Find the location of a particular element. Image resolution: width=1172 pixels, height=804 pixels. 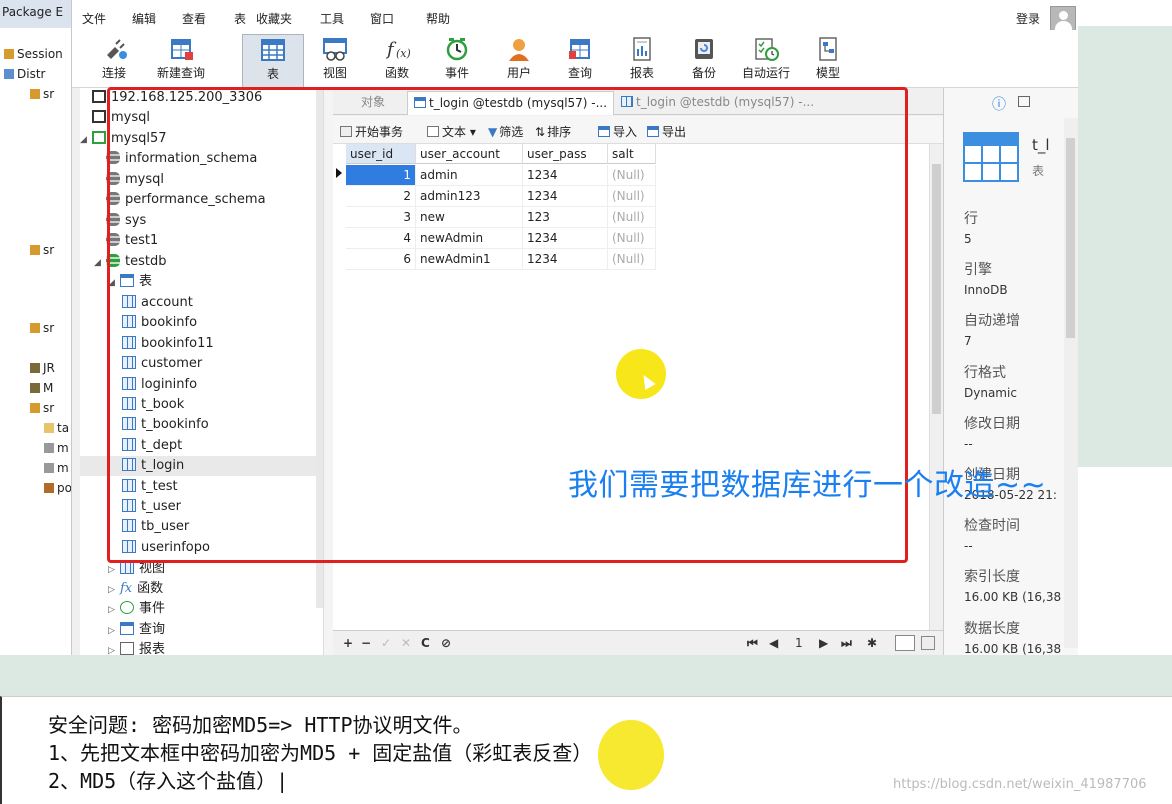

tree-database: test1 is located at coordinates (126, 241).